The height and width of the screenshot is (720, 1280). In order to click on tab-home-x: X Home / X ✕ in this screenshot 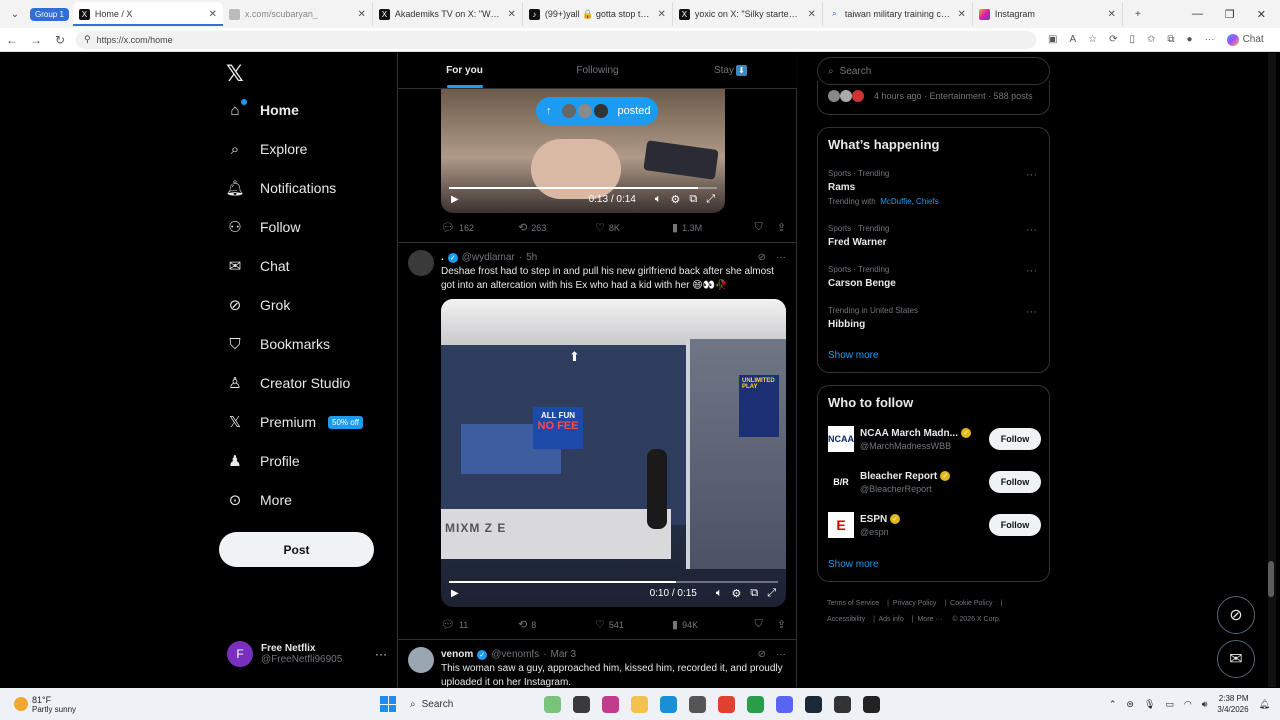, I will do `click(147, 14)`.